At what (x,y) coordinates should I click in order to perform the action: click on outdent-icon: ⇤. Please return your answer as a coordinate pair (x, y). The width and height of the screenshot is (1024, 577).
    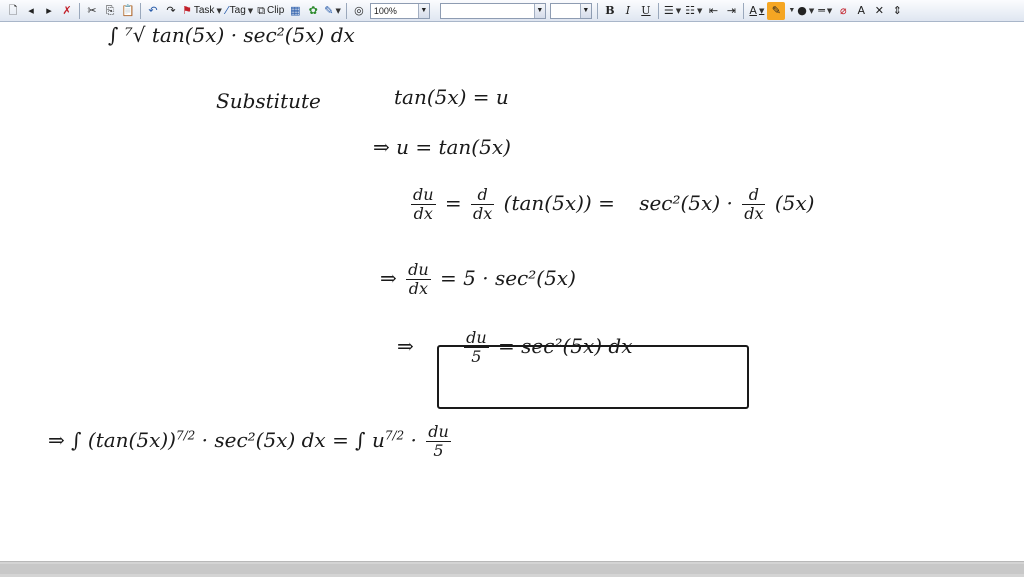
    Looking at the image, I should click on (713, 11).